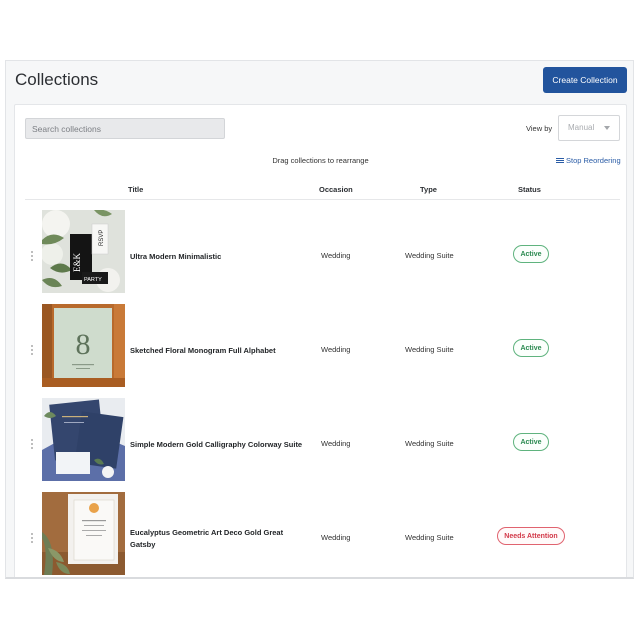  What do you see at coordinates (336, 189) in the screenshot?
I see `column-header-occasion: Occasion` at bounding box center [336, 189].